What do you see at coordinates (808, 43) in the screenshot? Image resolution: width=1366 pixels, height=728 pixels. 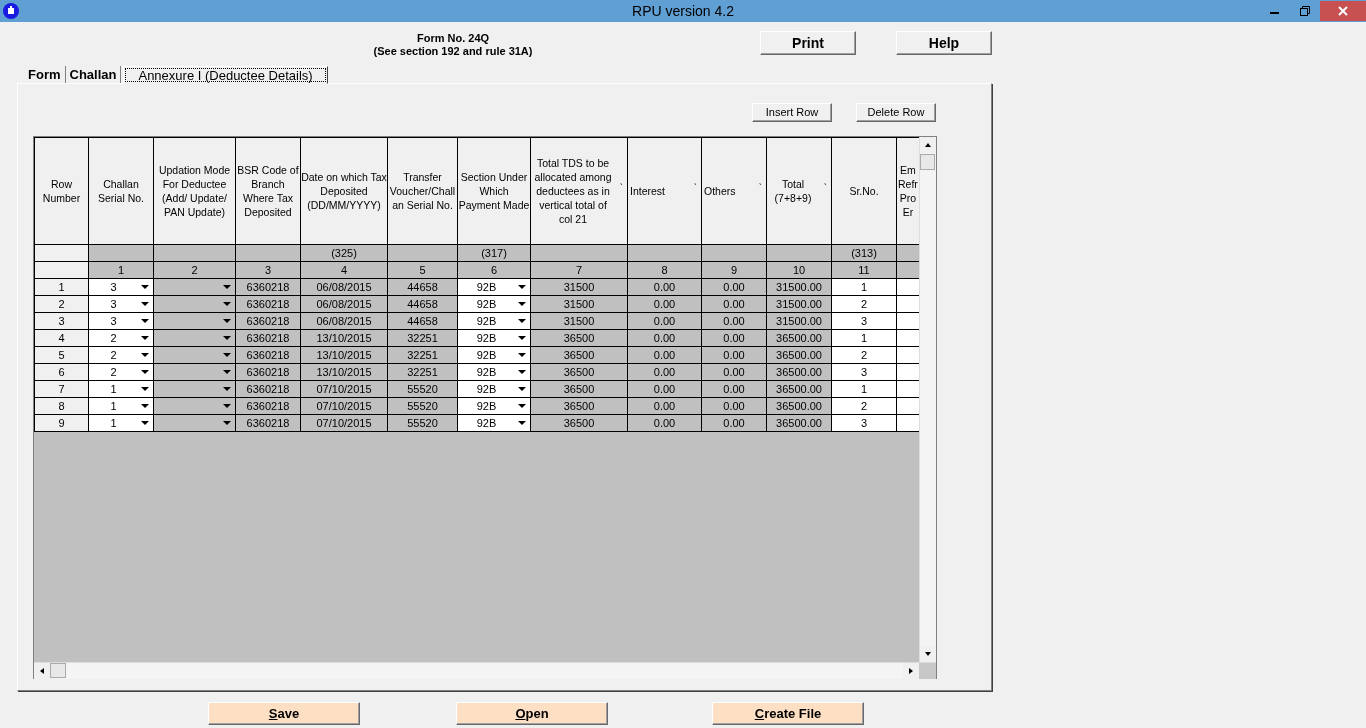 I see `print-button: Print` at bounding box center [808, 43].